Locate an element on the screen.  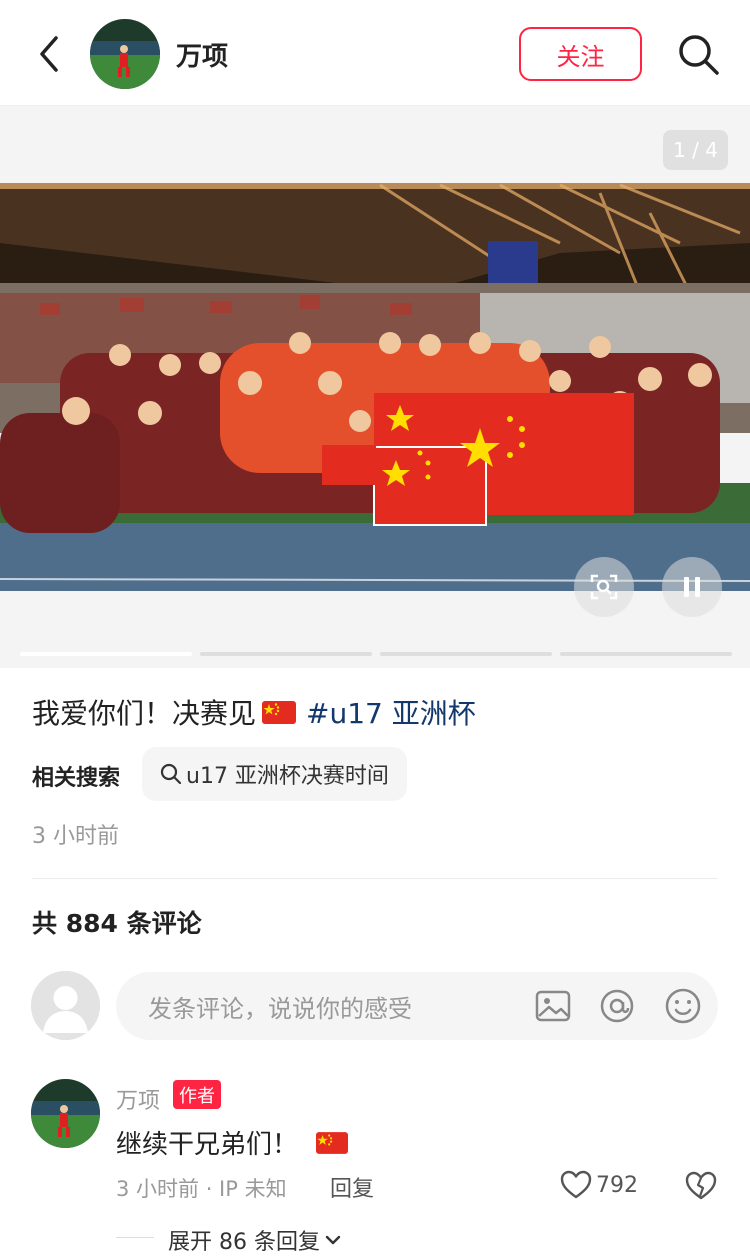
post-timestamp: 3 小时前 is located at coordinates (75, 836).